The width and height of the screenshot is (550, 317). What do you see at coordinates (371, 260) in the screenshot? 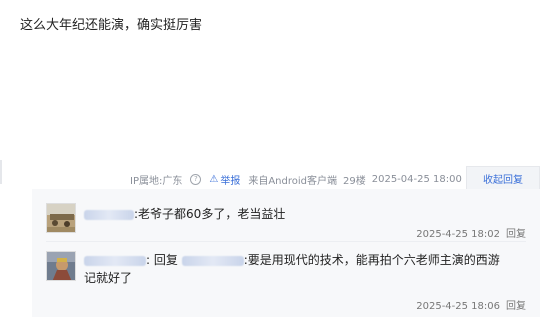
I see `reply-text: :要是用现代的技术，能再拍个六老师主演的西游` at bounding box center [371, 260].